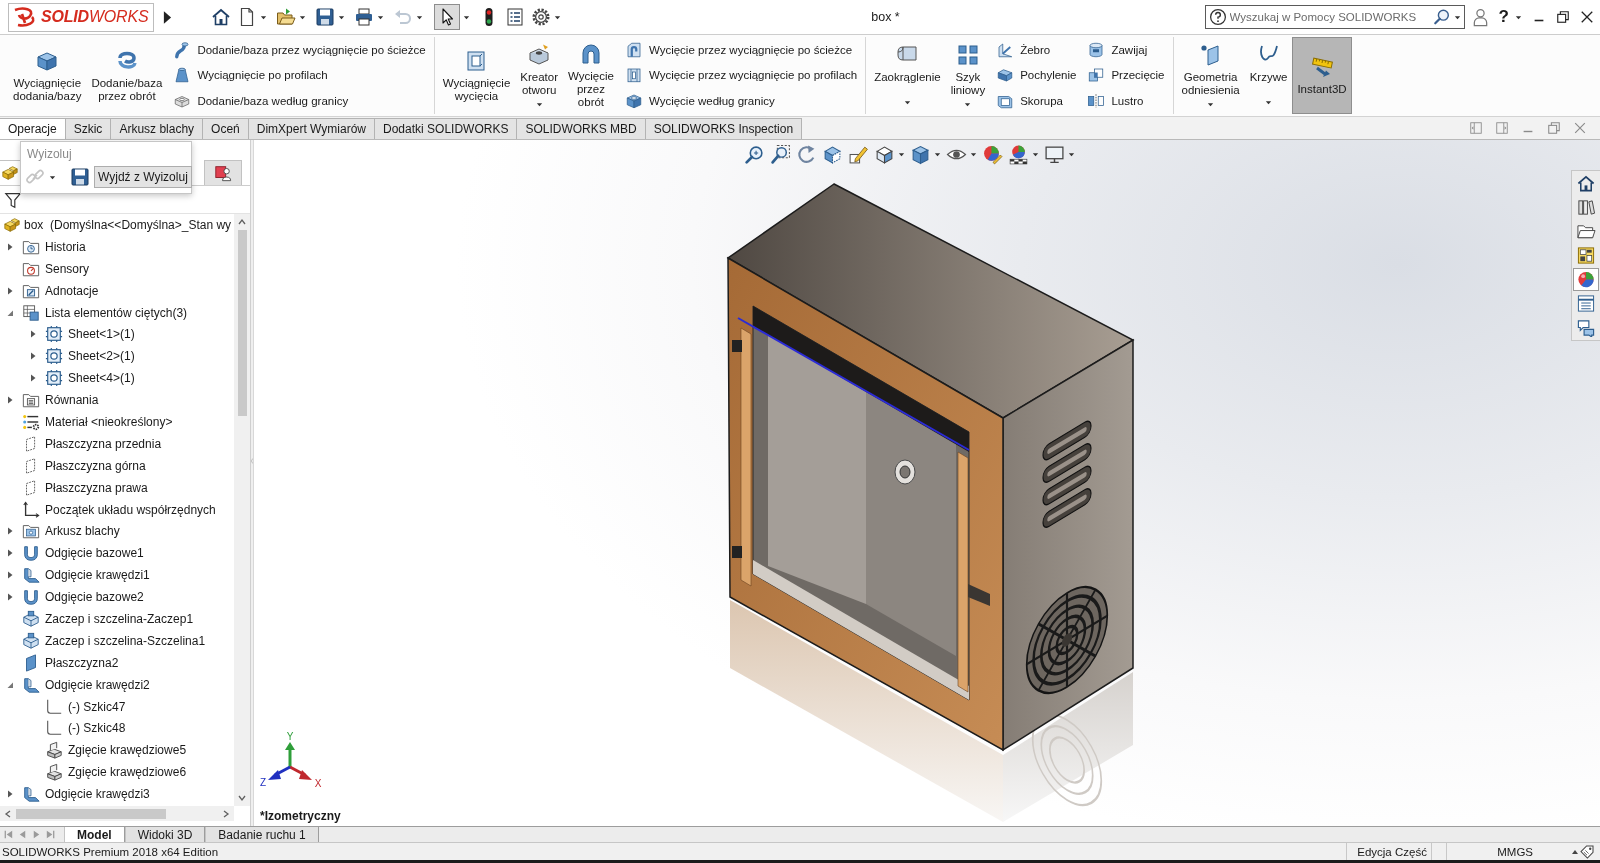  What do you see at coordinates (226, 128) in the screenshot?
I see `command-tab: Oceń` at bounding box center [226, 128].